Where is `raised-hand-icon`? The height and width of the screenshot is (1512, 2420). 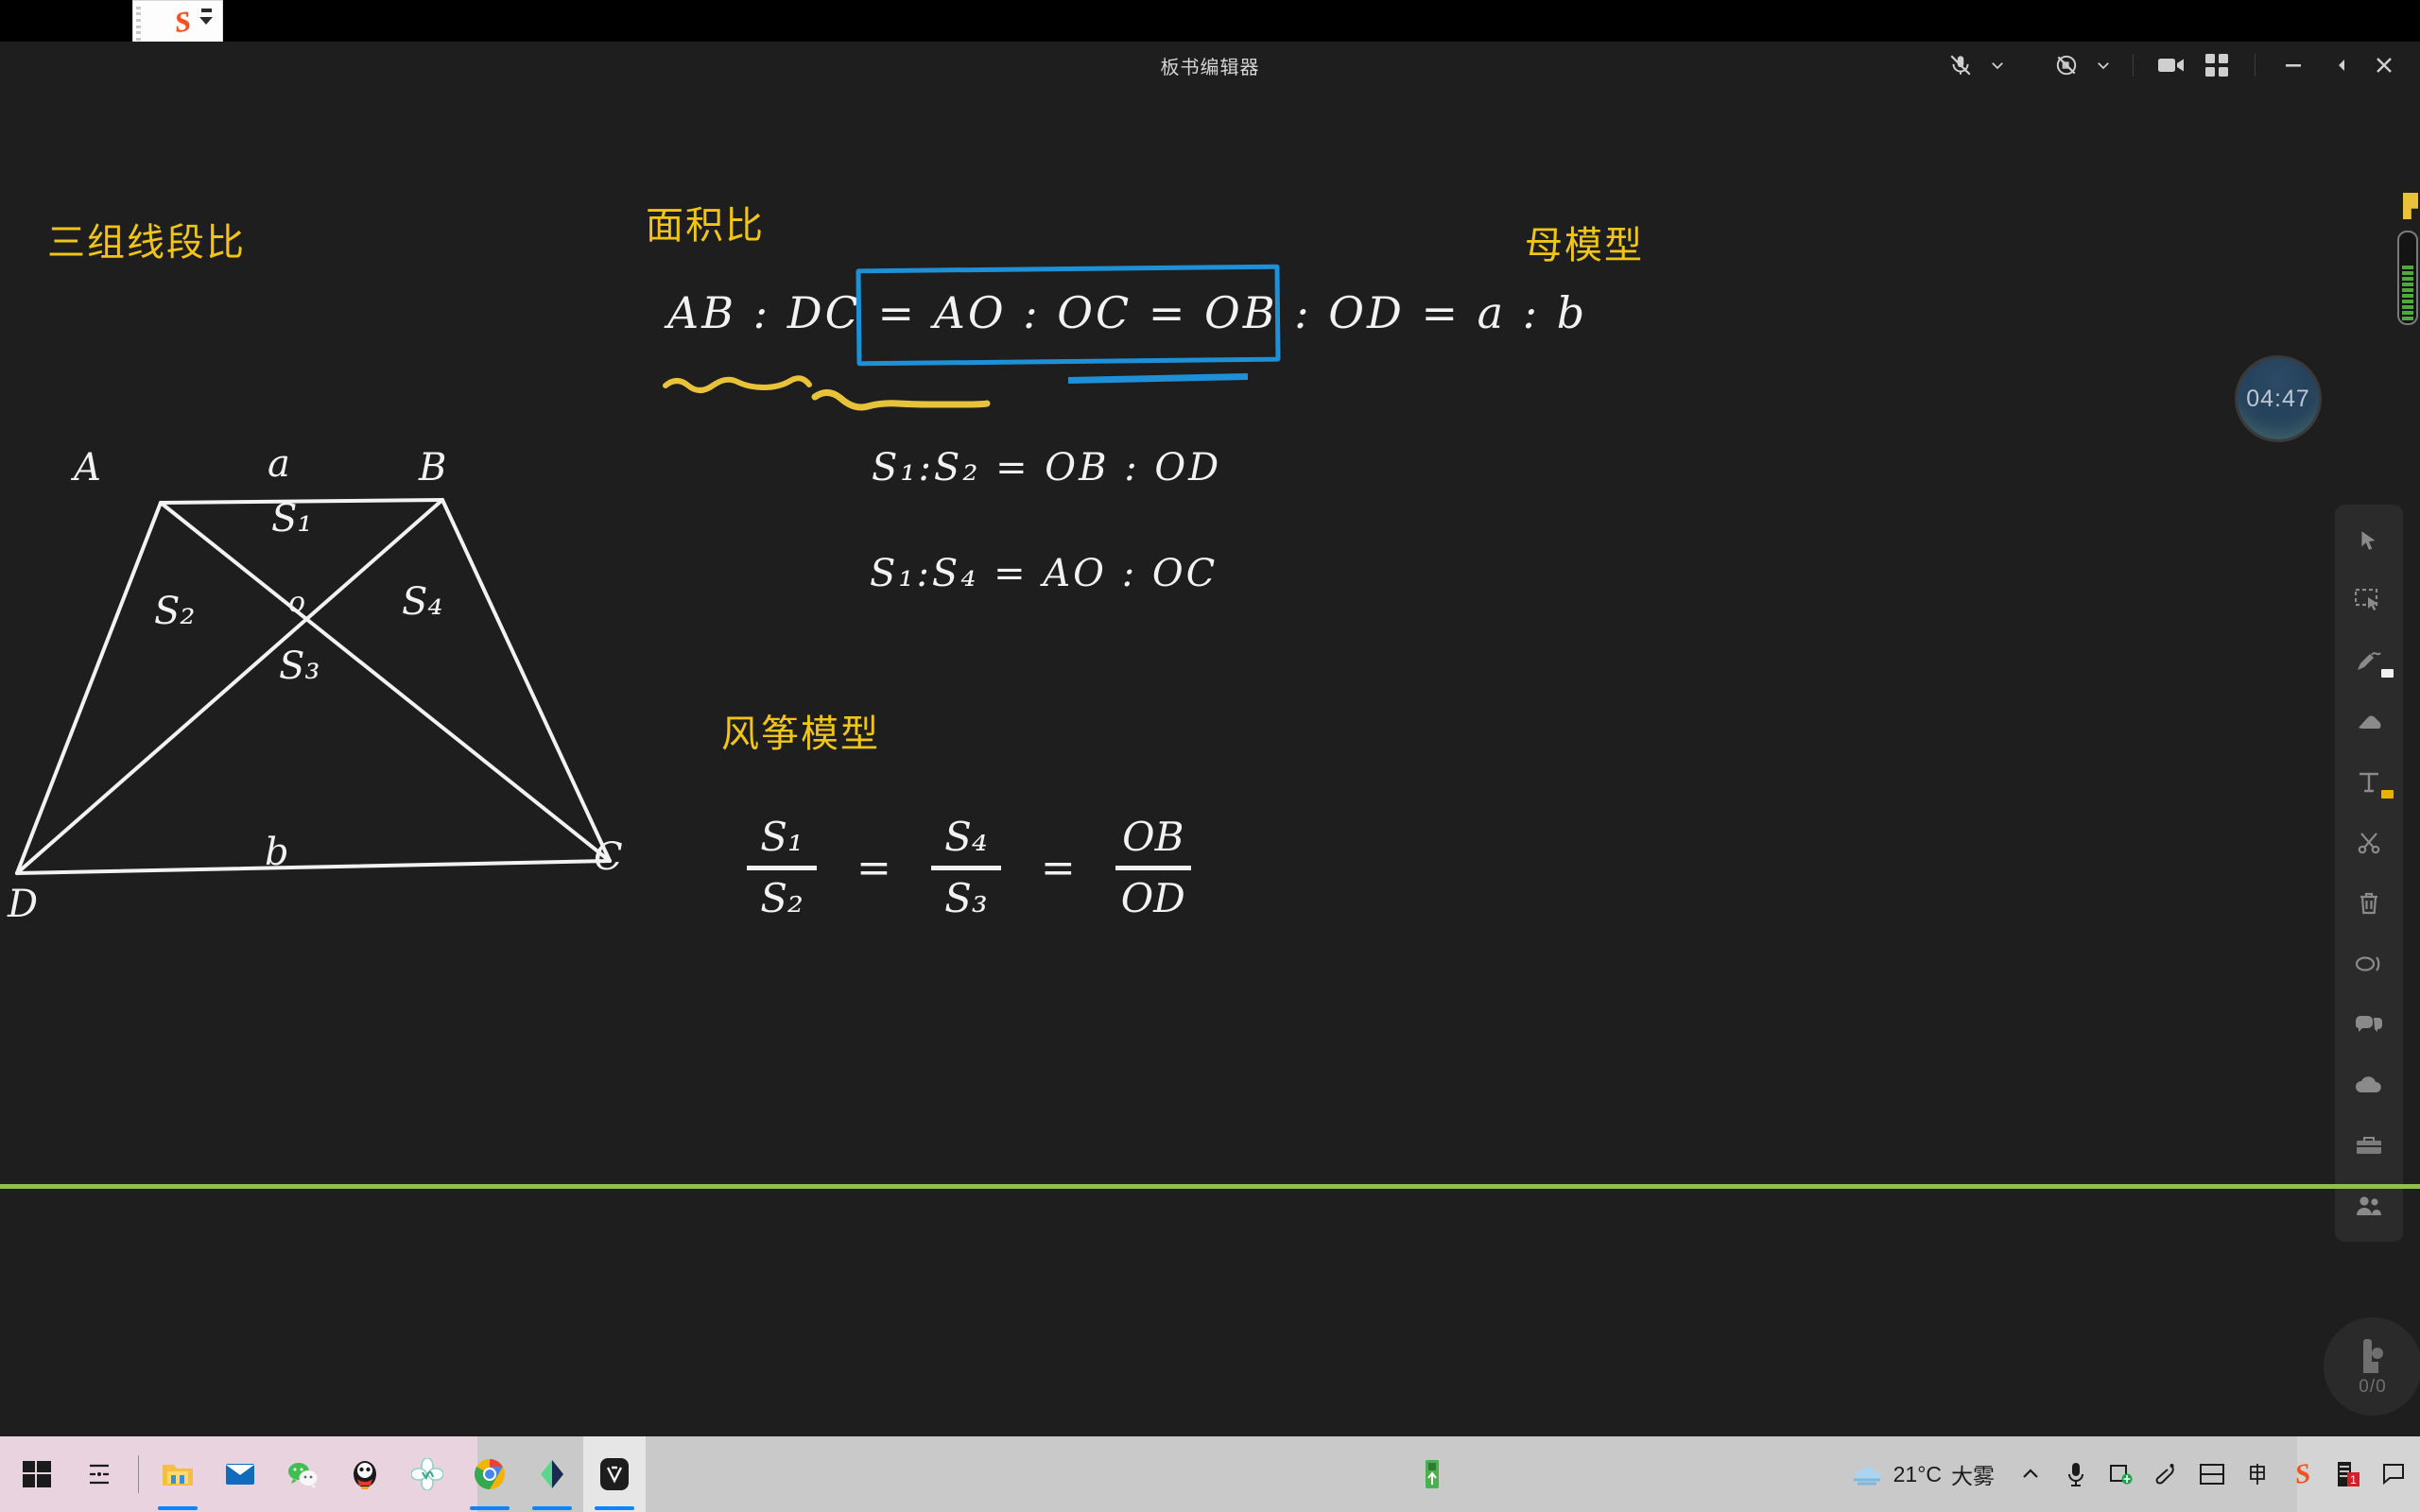 raised-hand-icon is located at coordinates (2373, 1356).